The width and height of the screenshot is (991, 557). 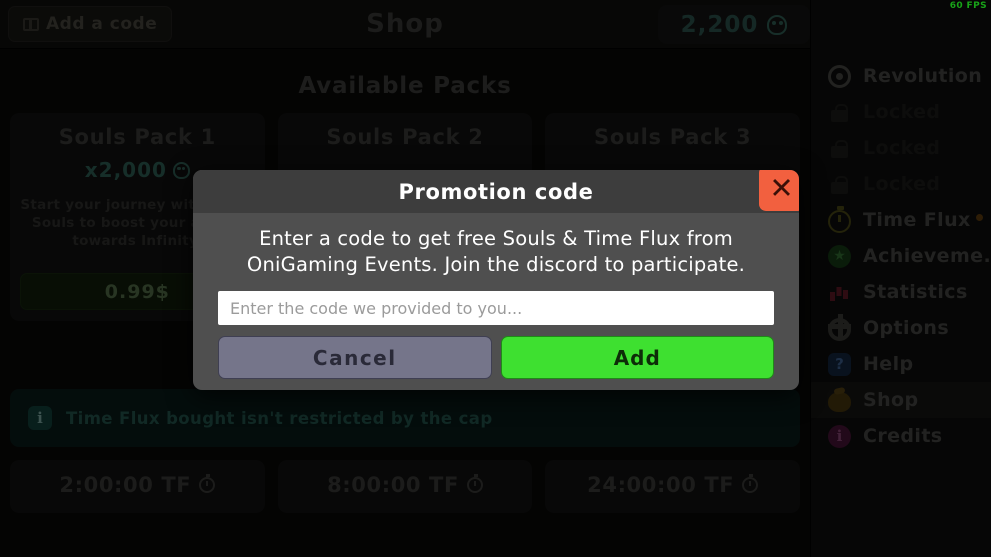 I want to click on target-icon, so click(x=839, y=76).